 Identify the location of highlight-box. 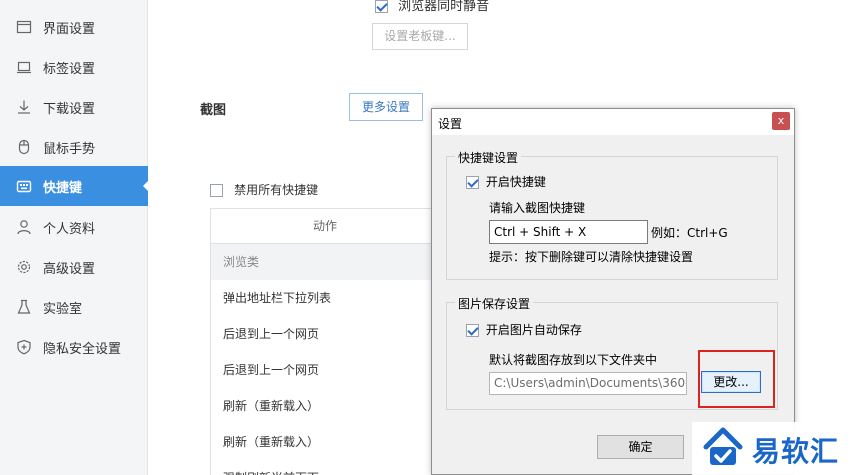
(736, 379).